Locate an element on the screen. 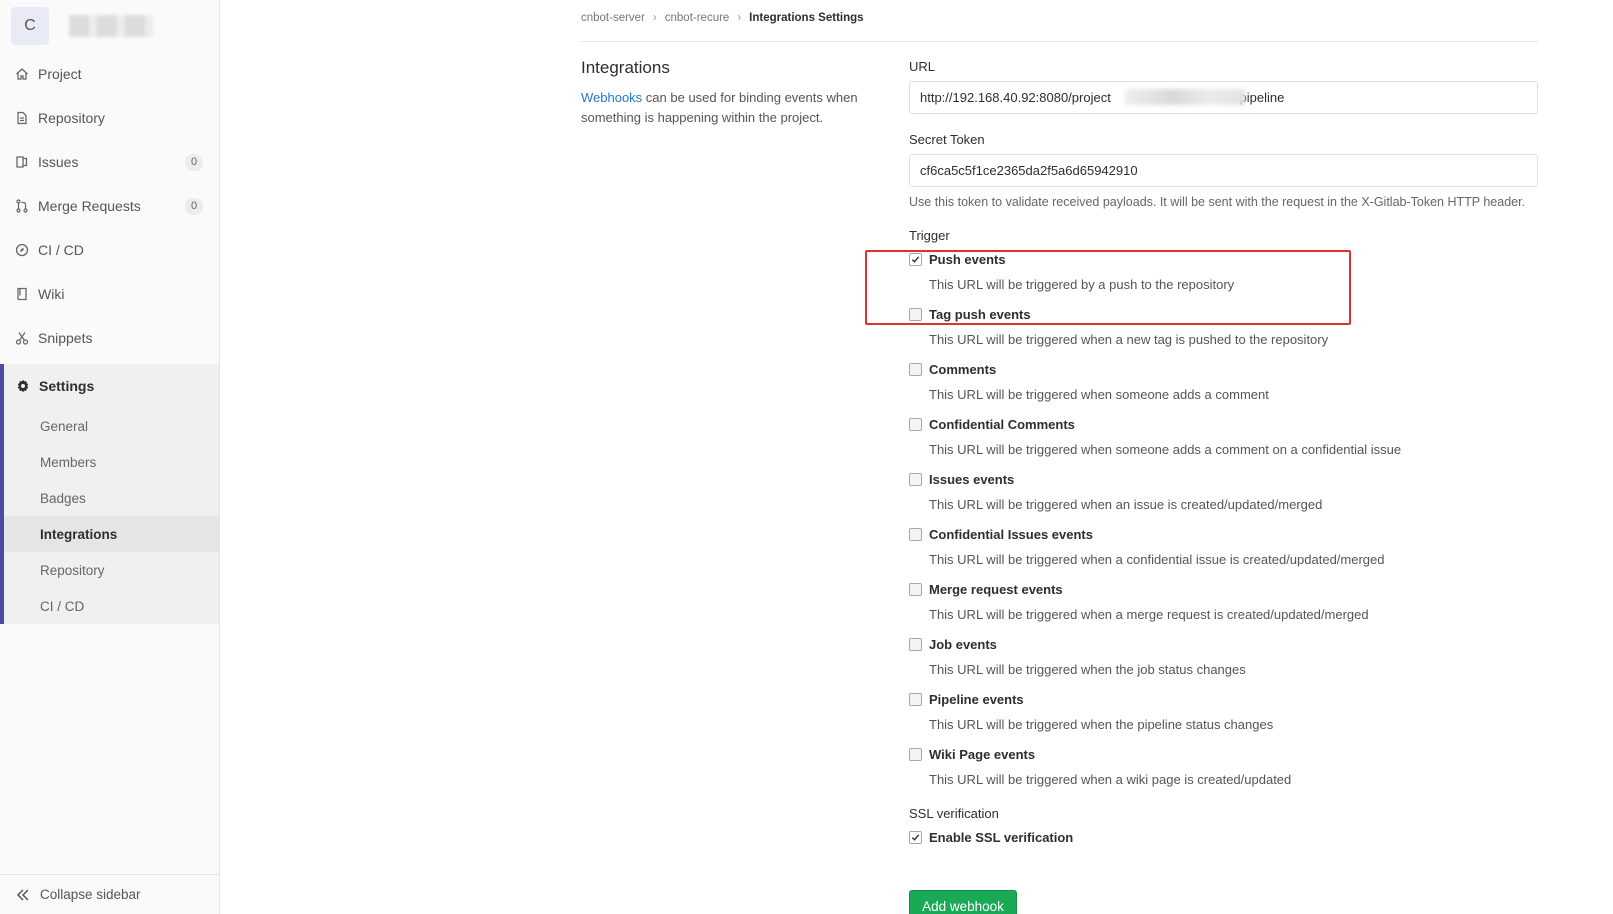  merge-request-events-checkbox is located at coordinates (915, 589).